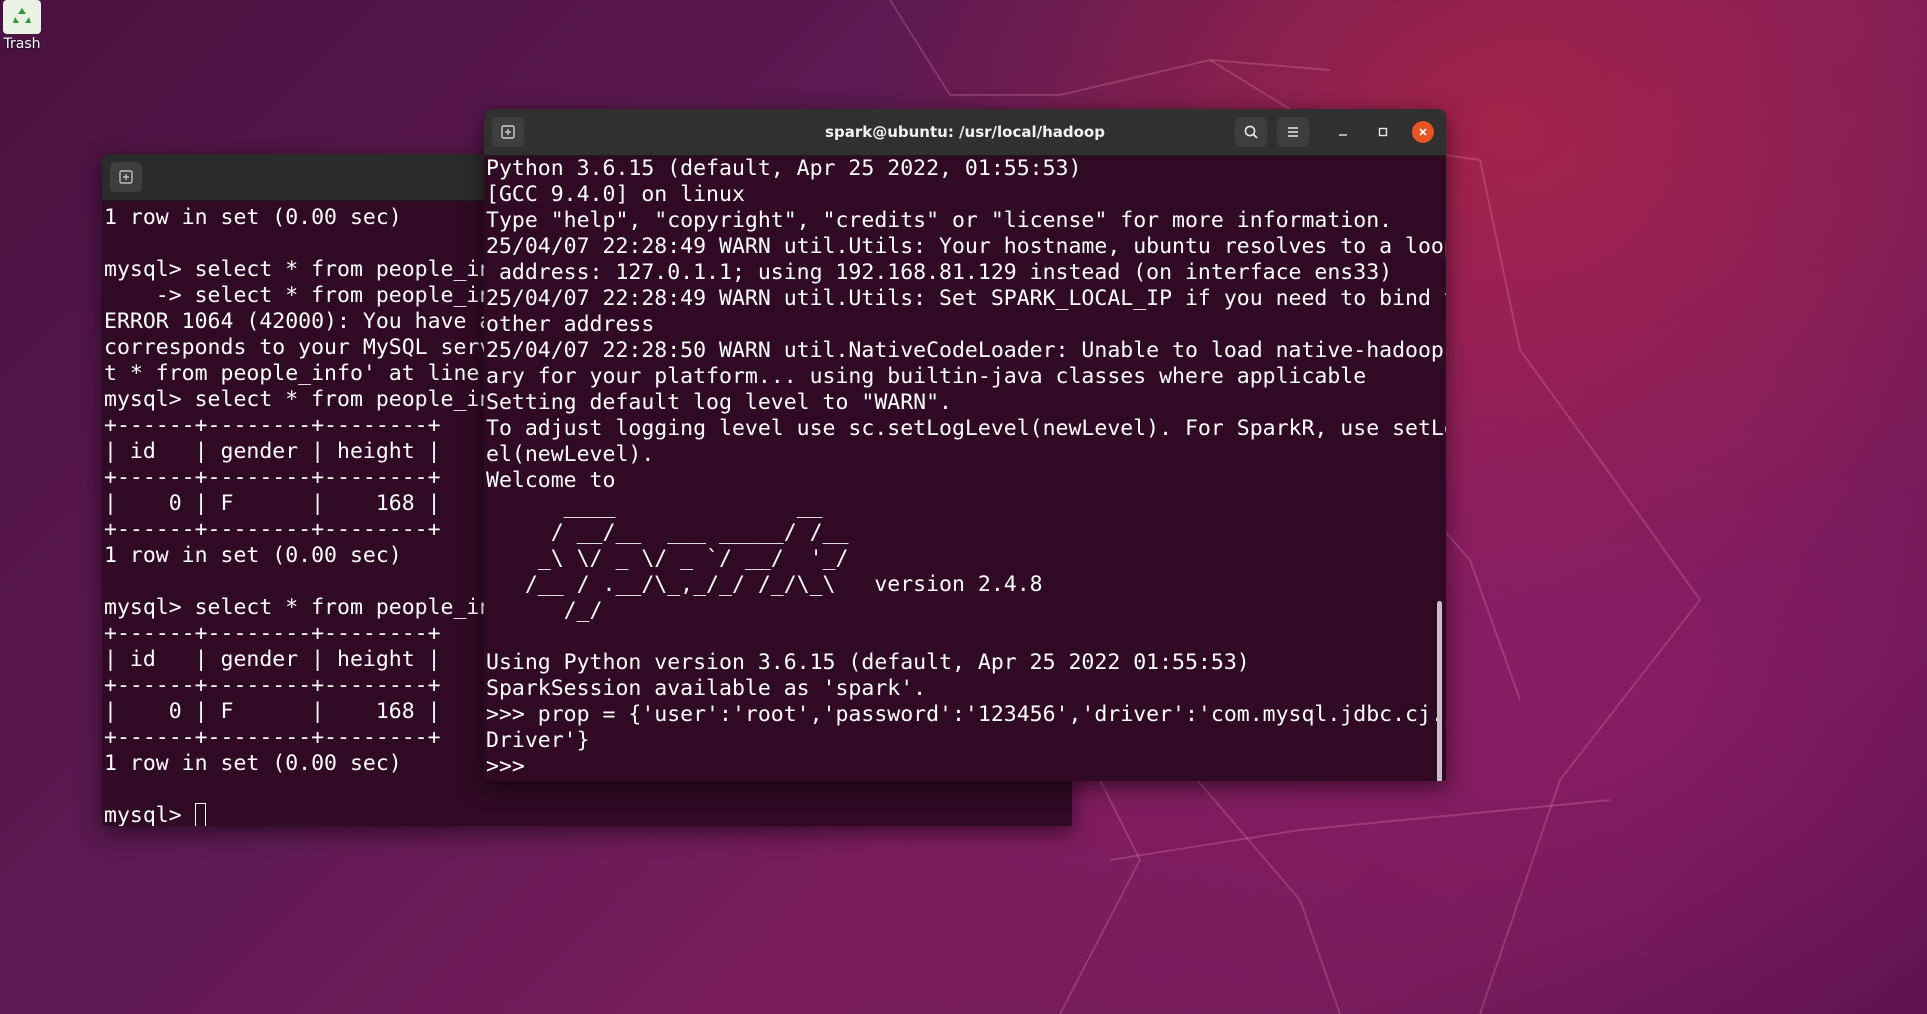  I want to click on maximize-button, so click(1383, 132).